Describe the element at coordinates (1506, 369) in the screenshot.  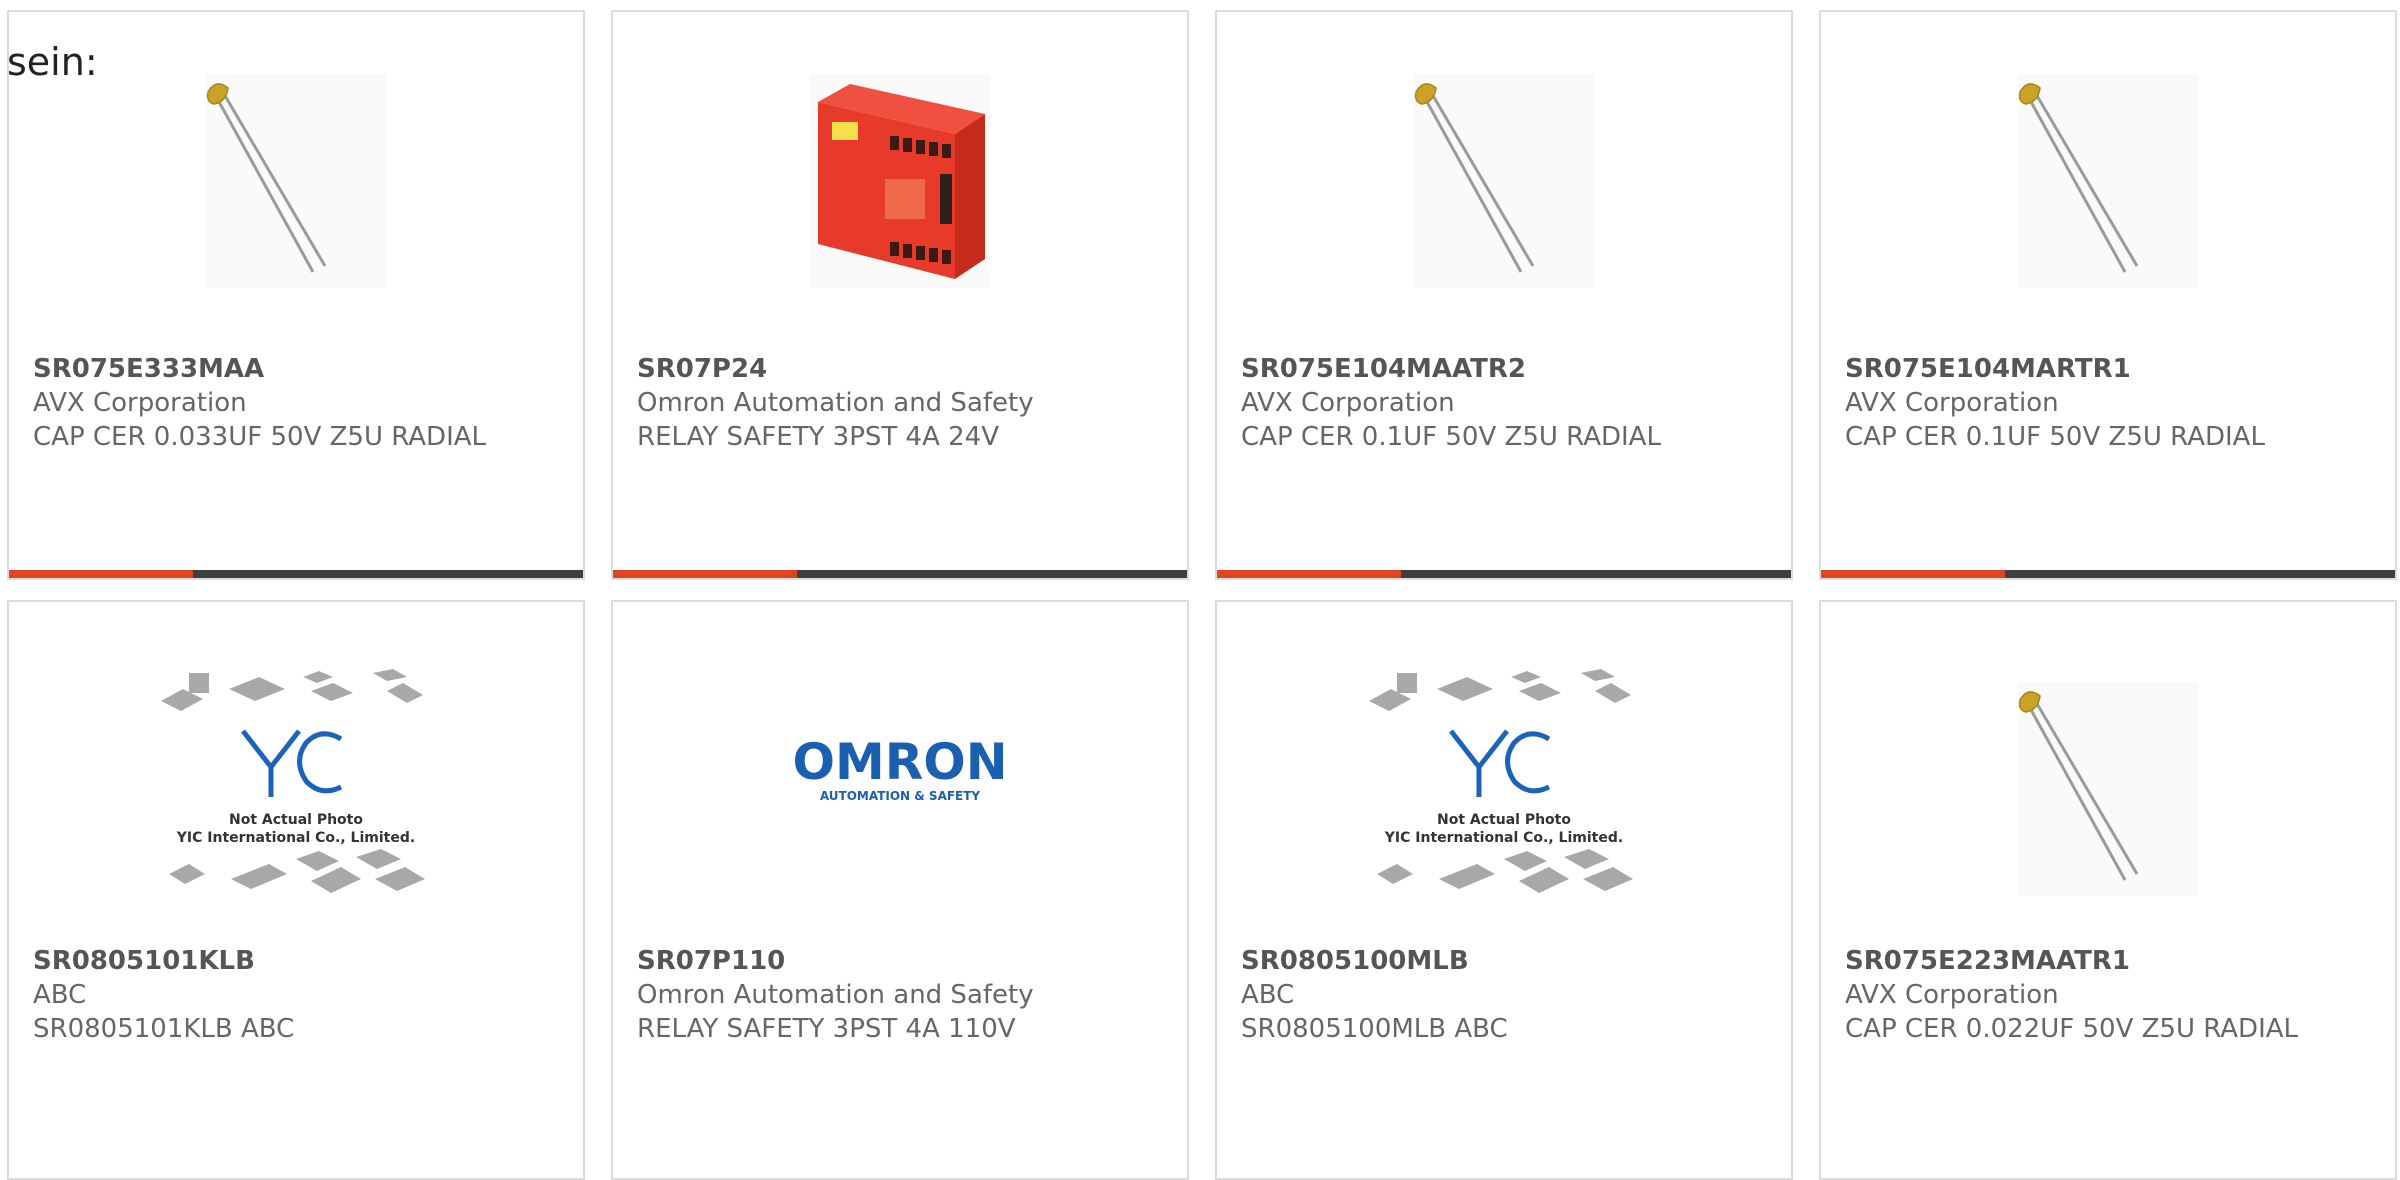
I see `part-number: SR075E104MAATR2` at that location.